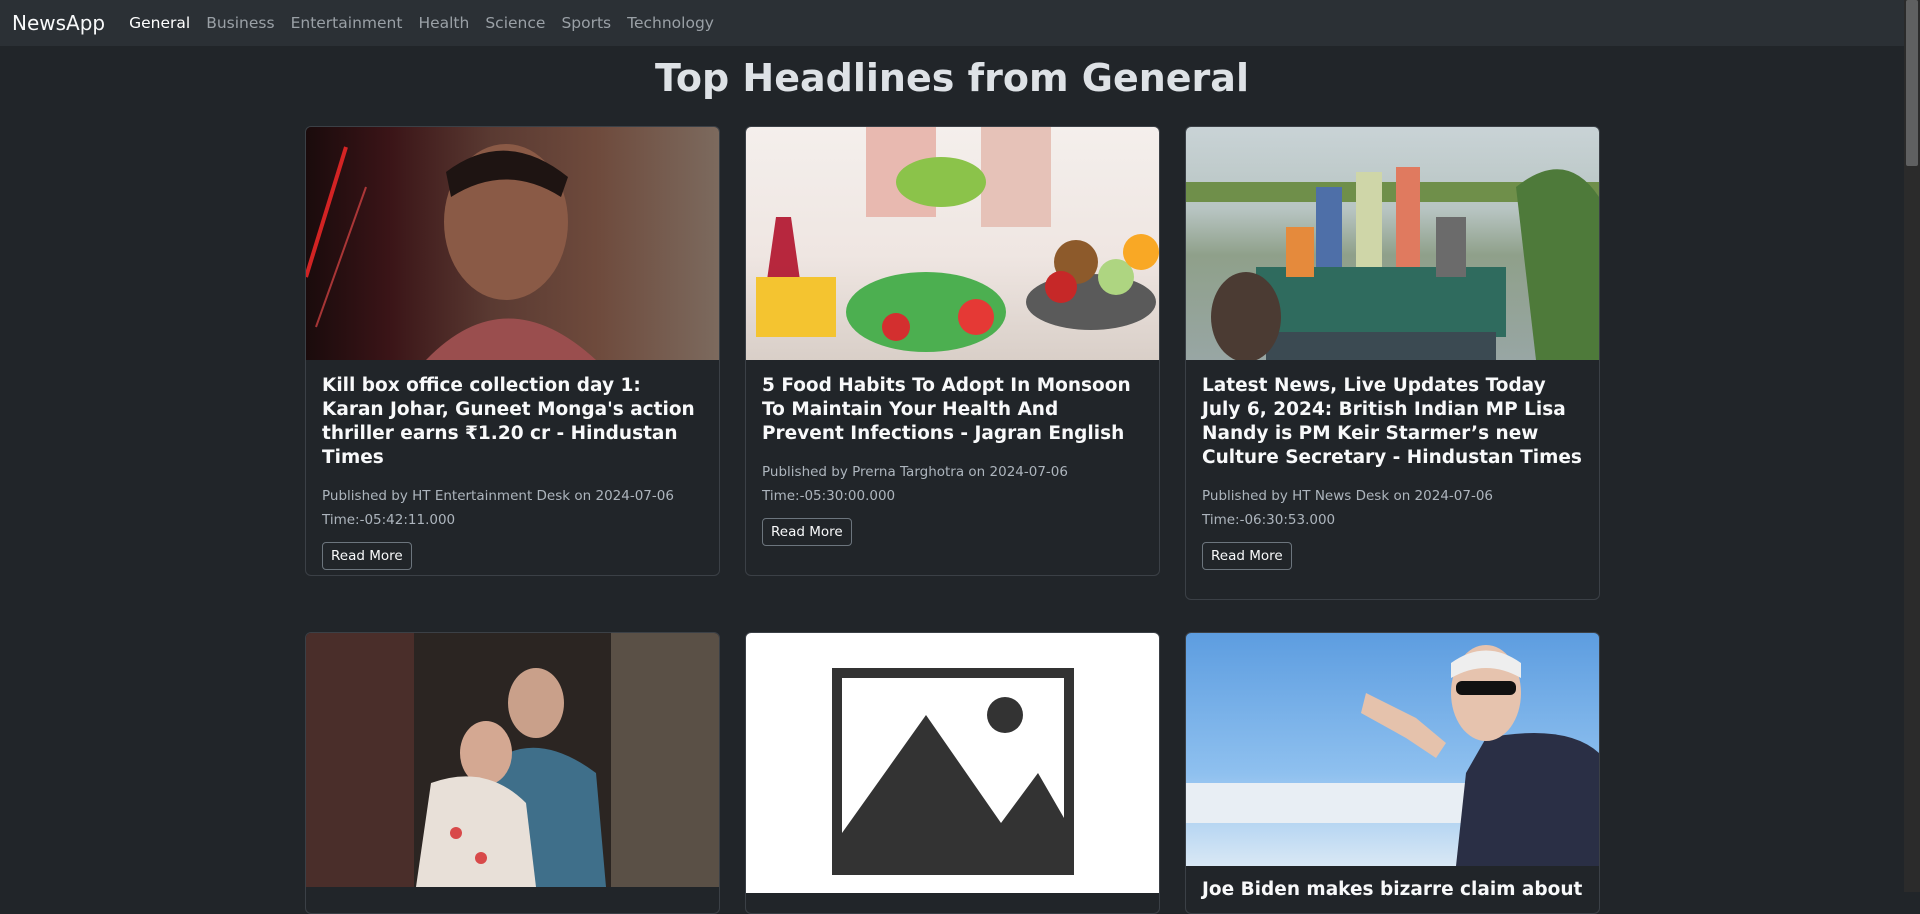 The width and height of the screenshot is (1920, 914). I want to click on news-card-time: Time:-05:42:11.000, so click(389, 520).